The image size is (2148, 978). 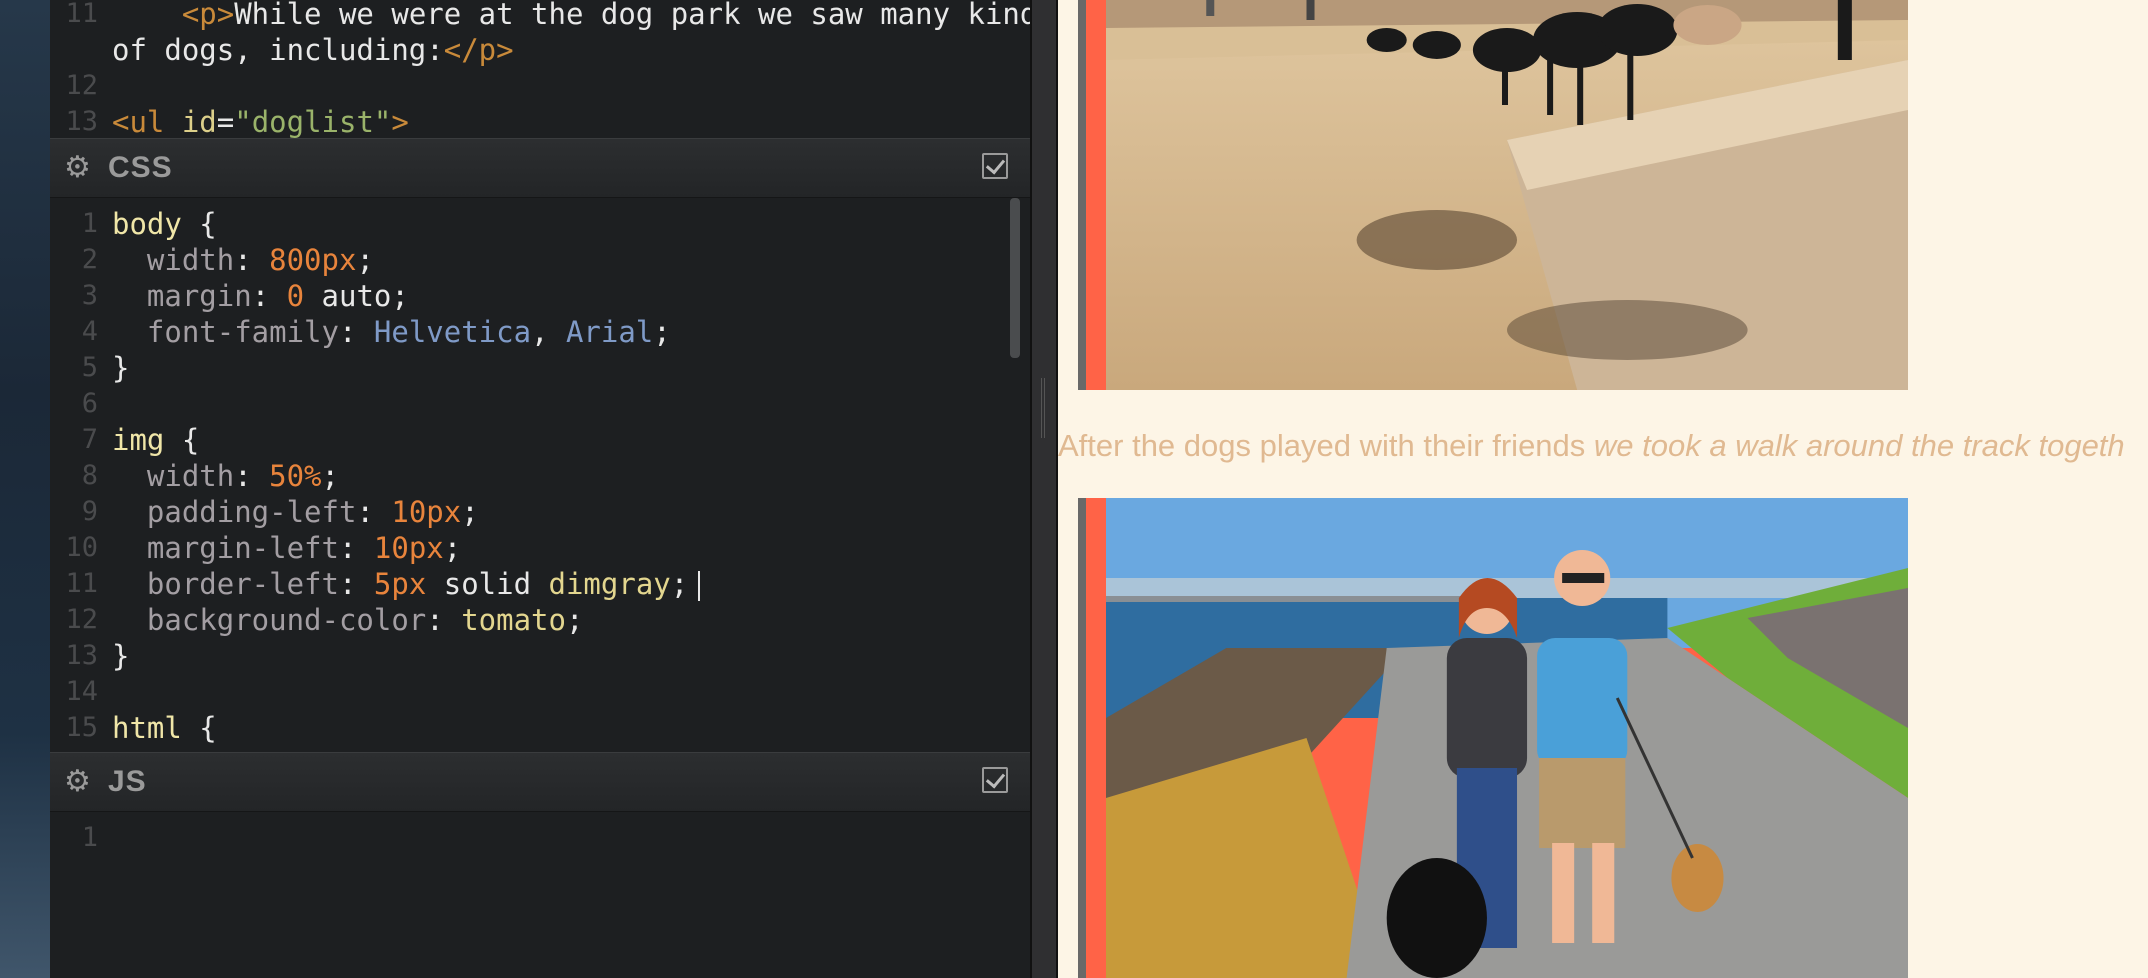 I want to click on code-line: 4 font-family: Helvetica, Arial;, so click(x=540, y=332).